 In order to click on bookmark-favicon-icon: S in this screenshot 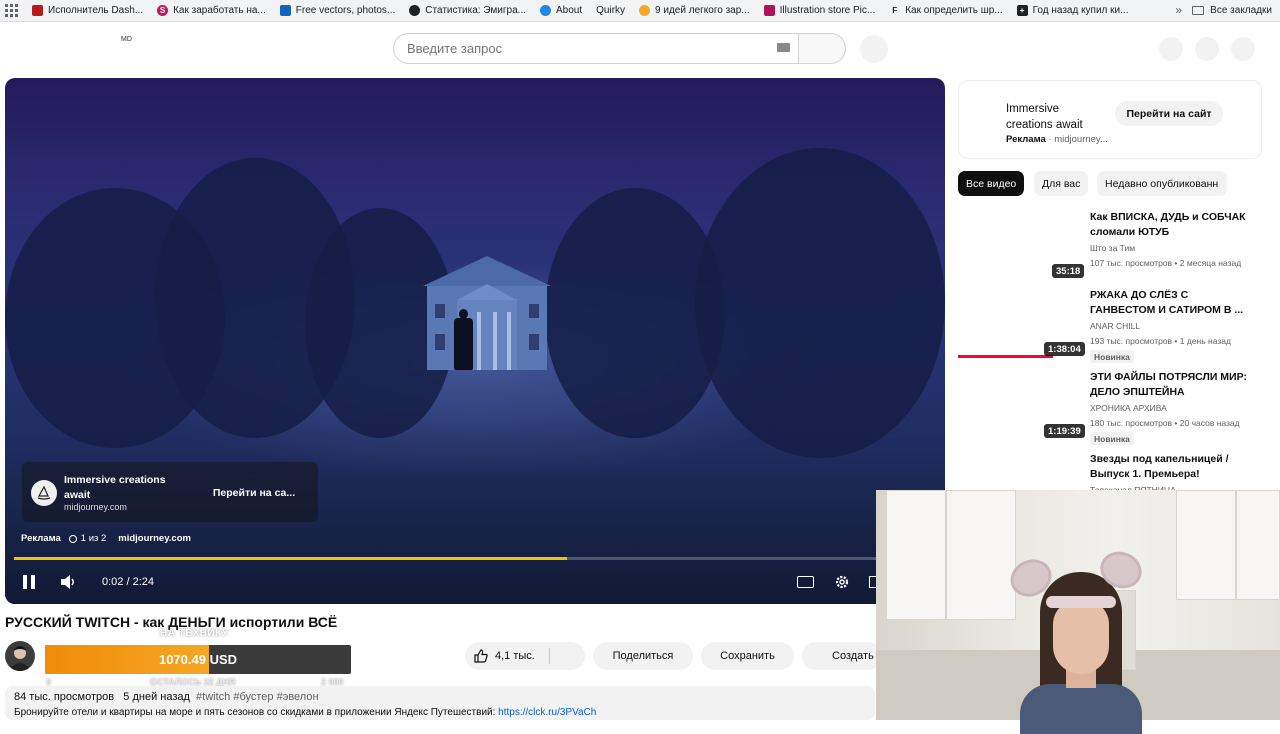, I will do `click(163, 10)`.